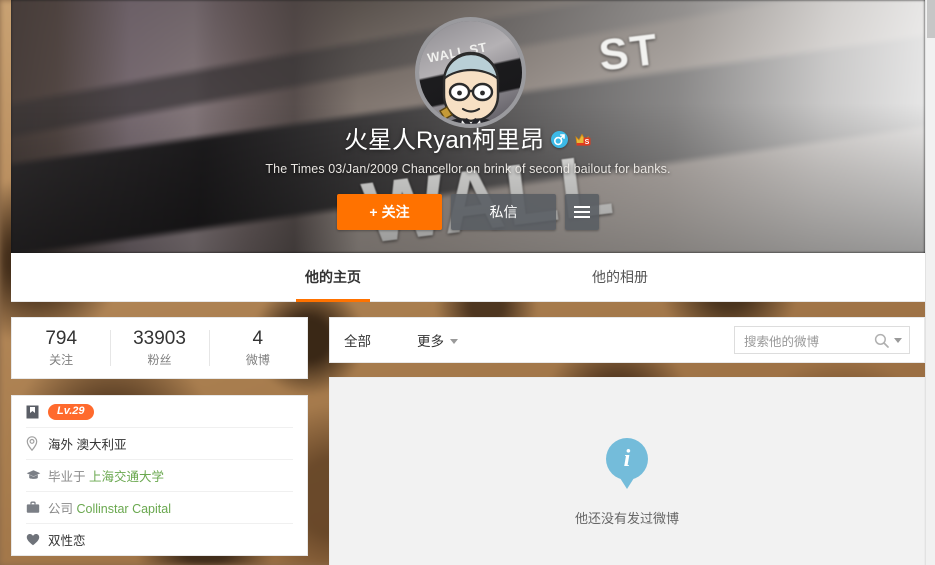 This screenshot has width=935, height=565. I want to click on message-button: 私信, so click(503, 212).